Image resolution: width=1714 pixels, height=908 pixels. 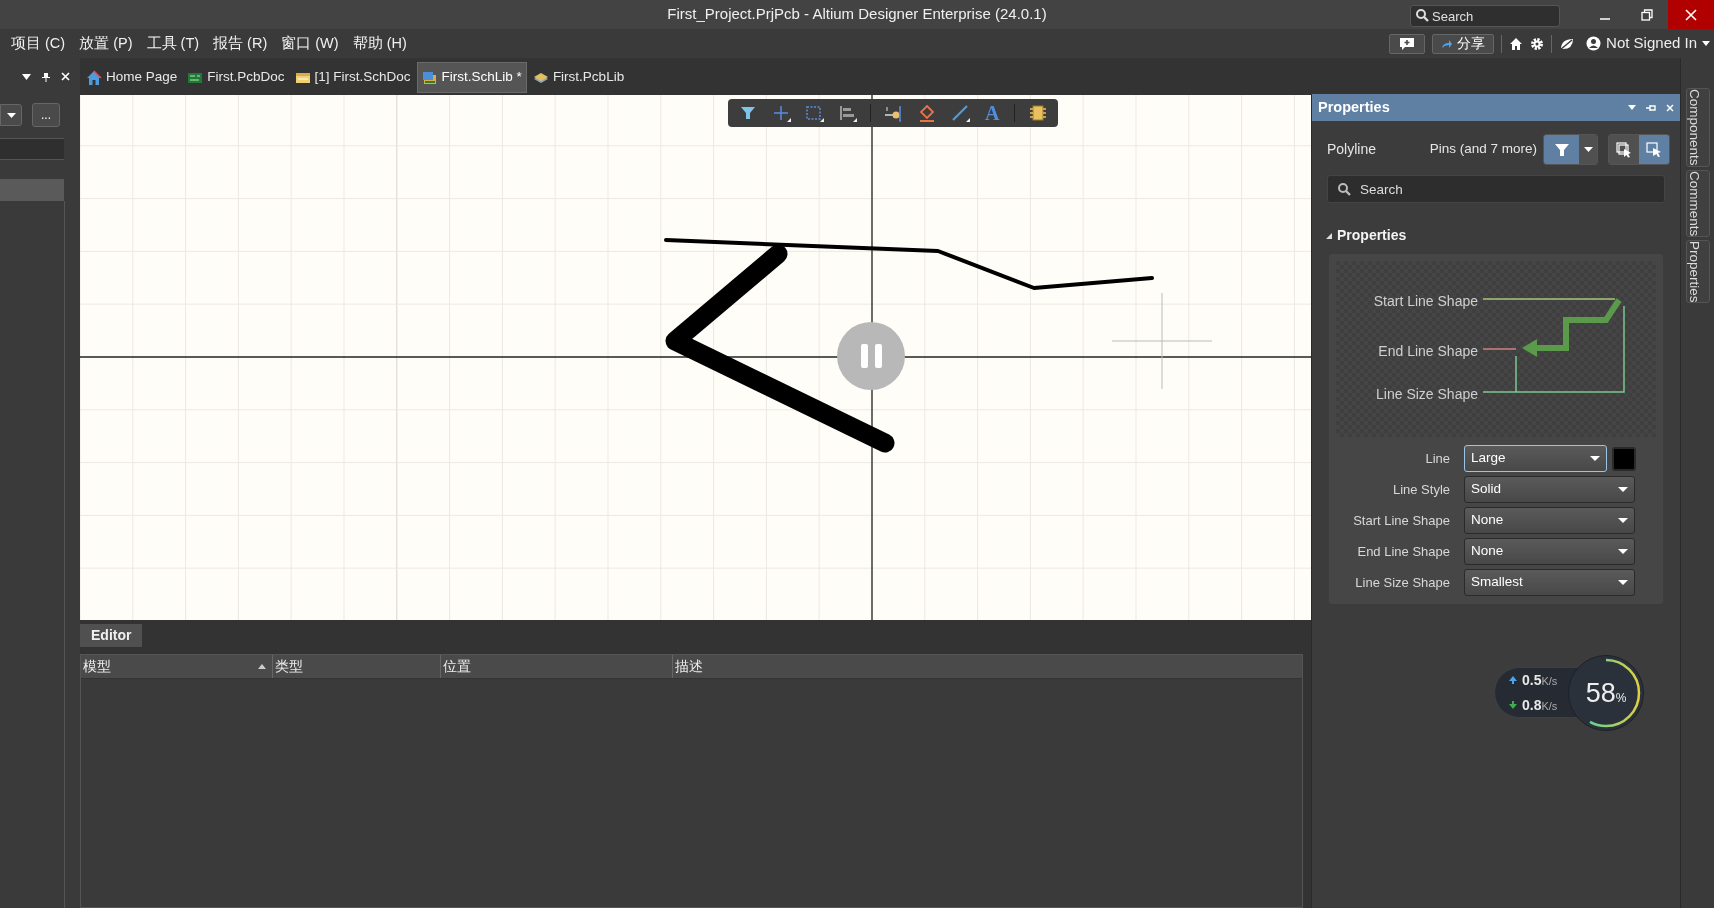 I want to click on close-button, so click(x=1691, y=14).